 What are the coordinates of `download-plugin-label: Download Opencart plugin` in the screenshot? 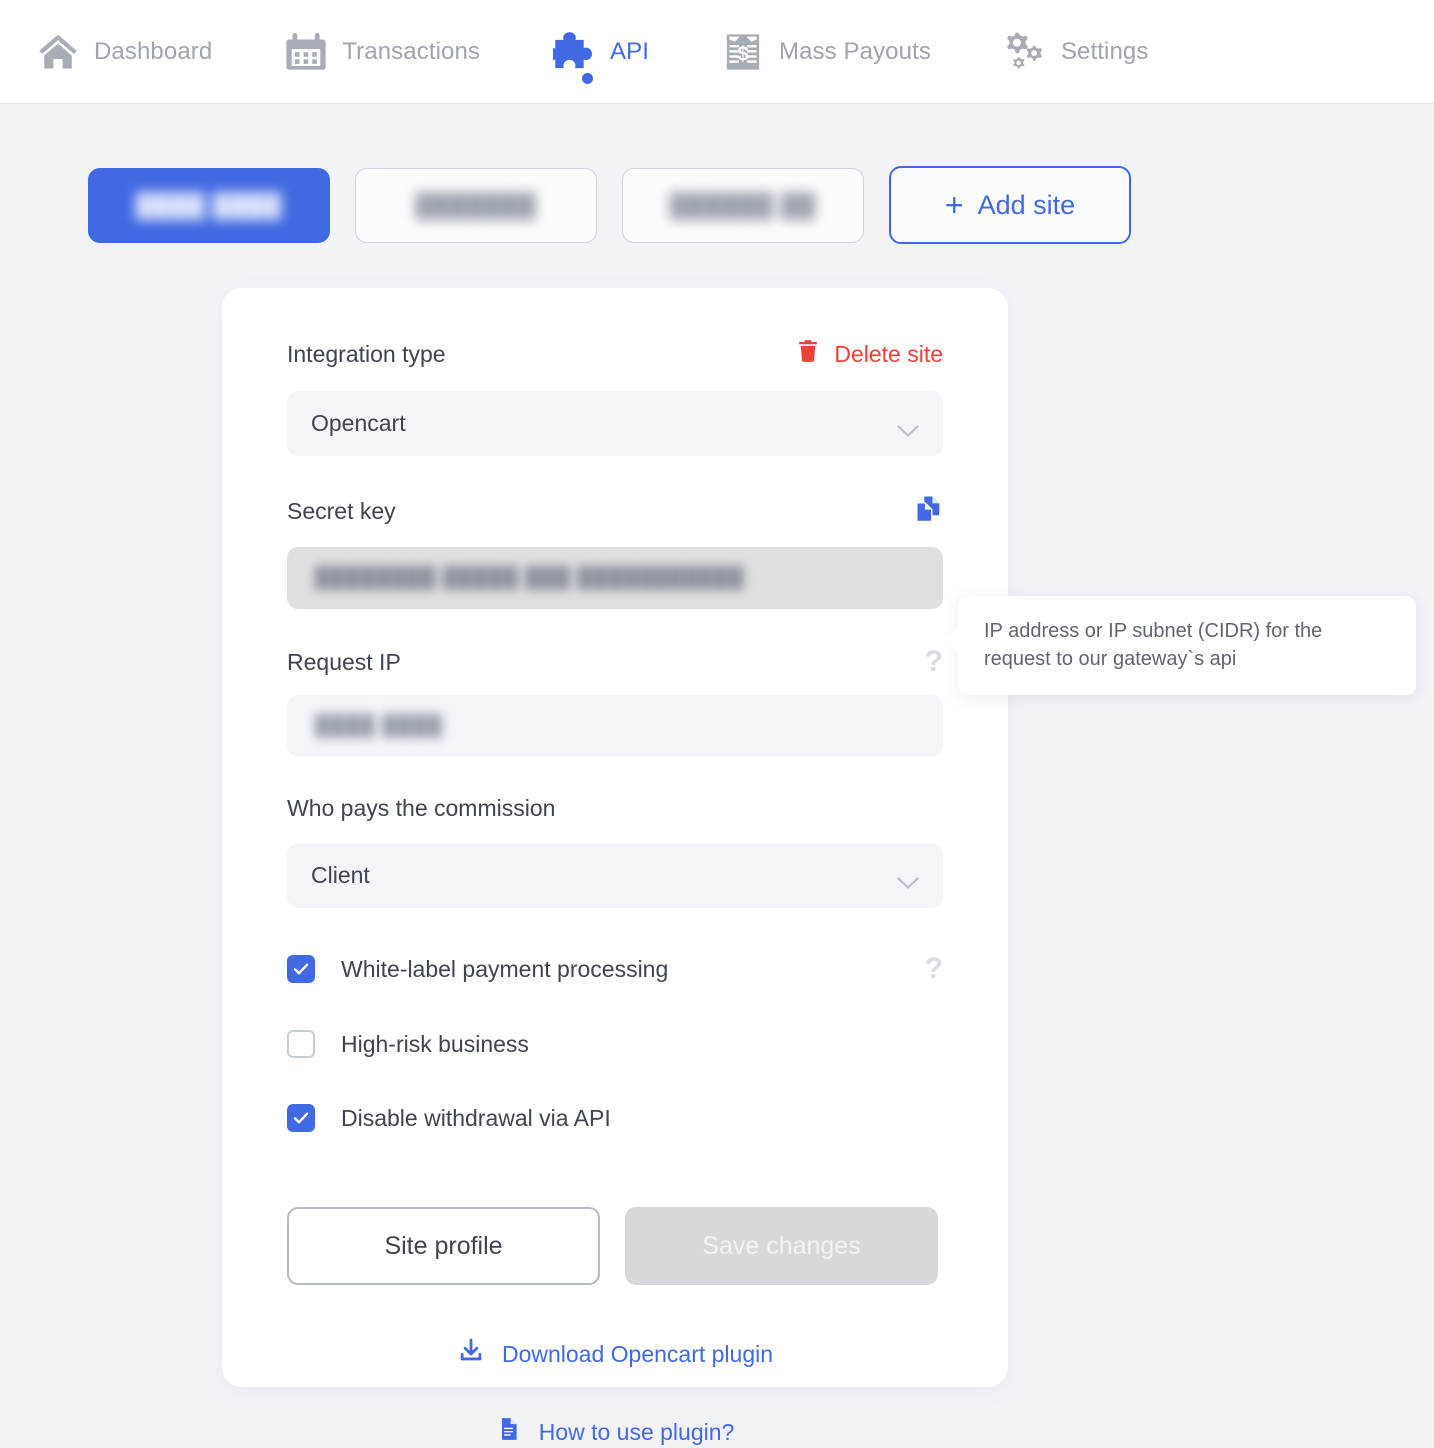 It's located at (637, 1353).